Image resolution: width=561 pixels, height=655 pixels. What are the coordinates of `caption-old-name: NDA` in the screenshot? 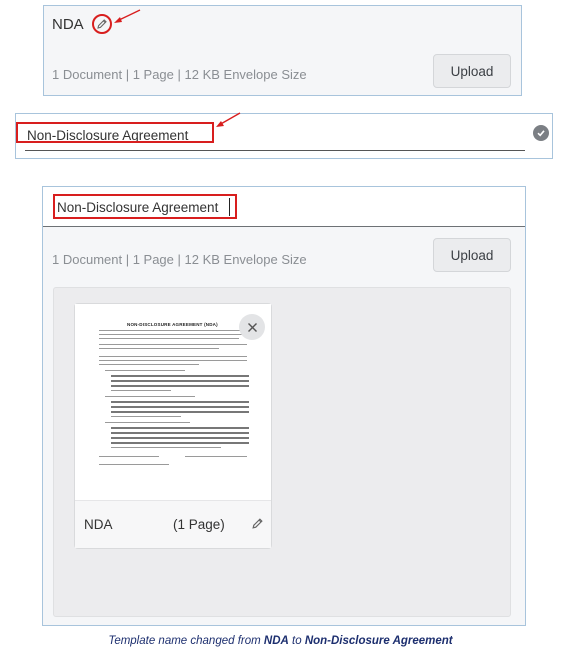 It's located at (276, 641).